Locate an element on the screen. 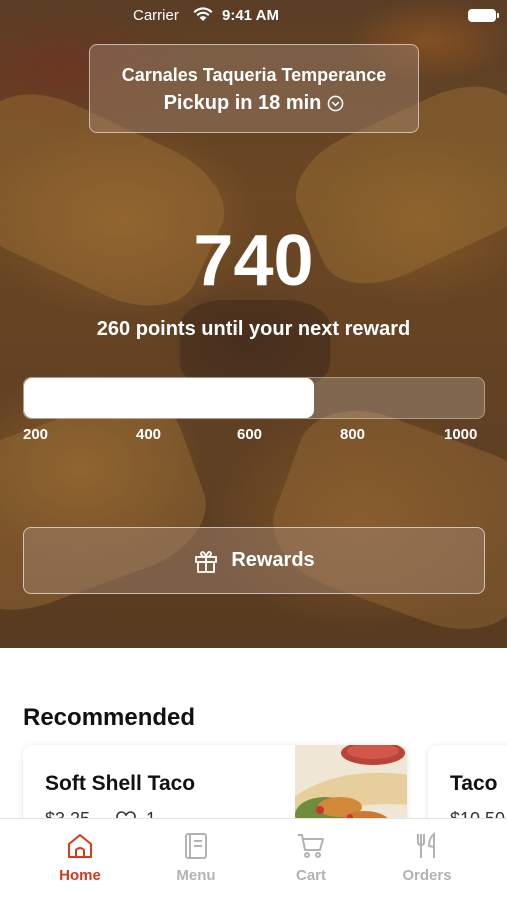 This screenshot has height=900, width=507. tick-label: 400 is located at coordinates (149, 434).